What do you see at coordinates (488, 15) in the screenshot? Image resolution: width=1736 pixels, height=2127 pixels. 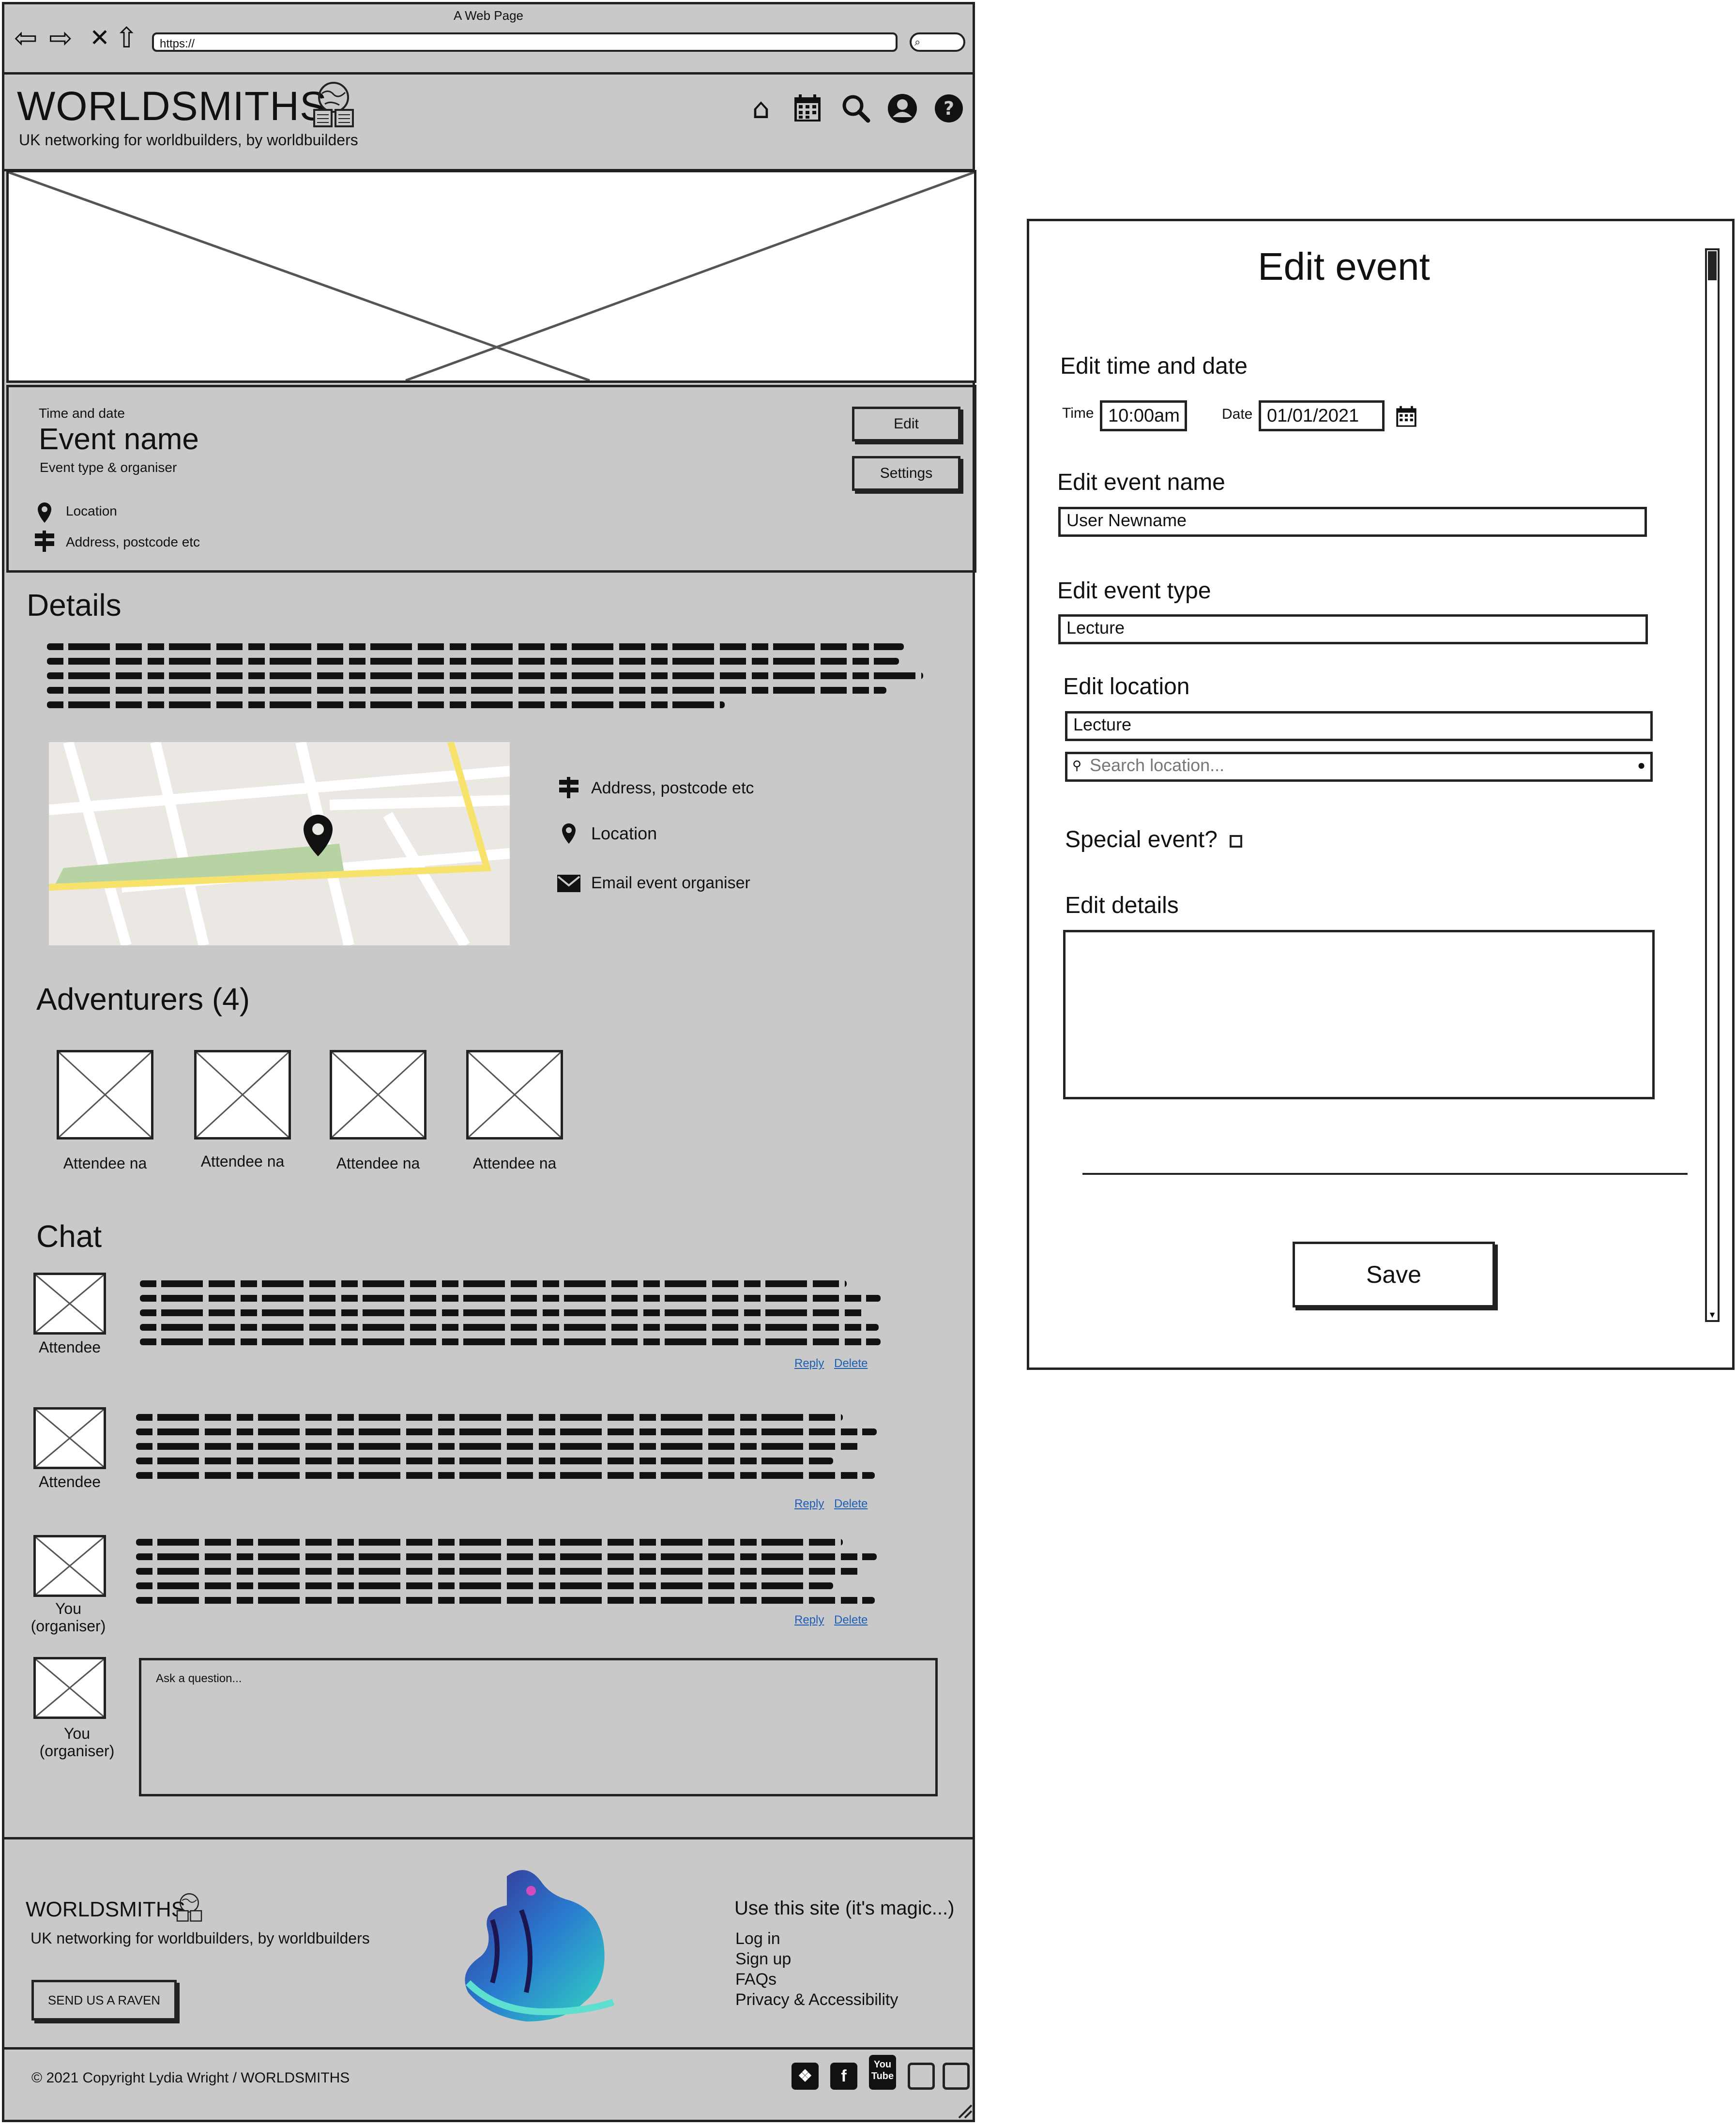 I see `window-title: A Web Page` at bounding box center [488, 15].